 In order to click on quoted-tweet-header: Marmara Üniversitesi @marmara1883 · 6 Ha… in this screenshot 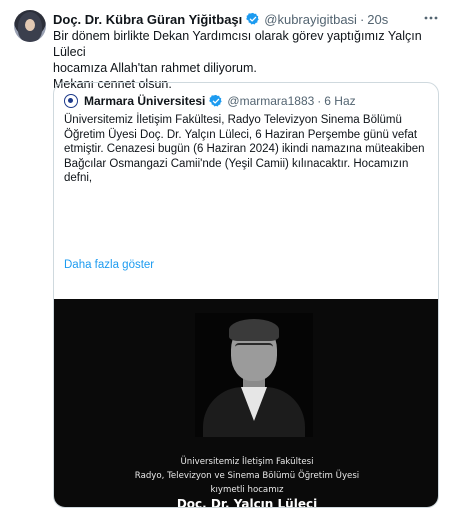, I will do `click(210, 101)`.